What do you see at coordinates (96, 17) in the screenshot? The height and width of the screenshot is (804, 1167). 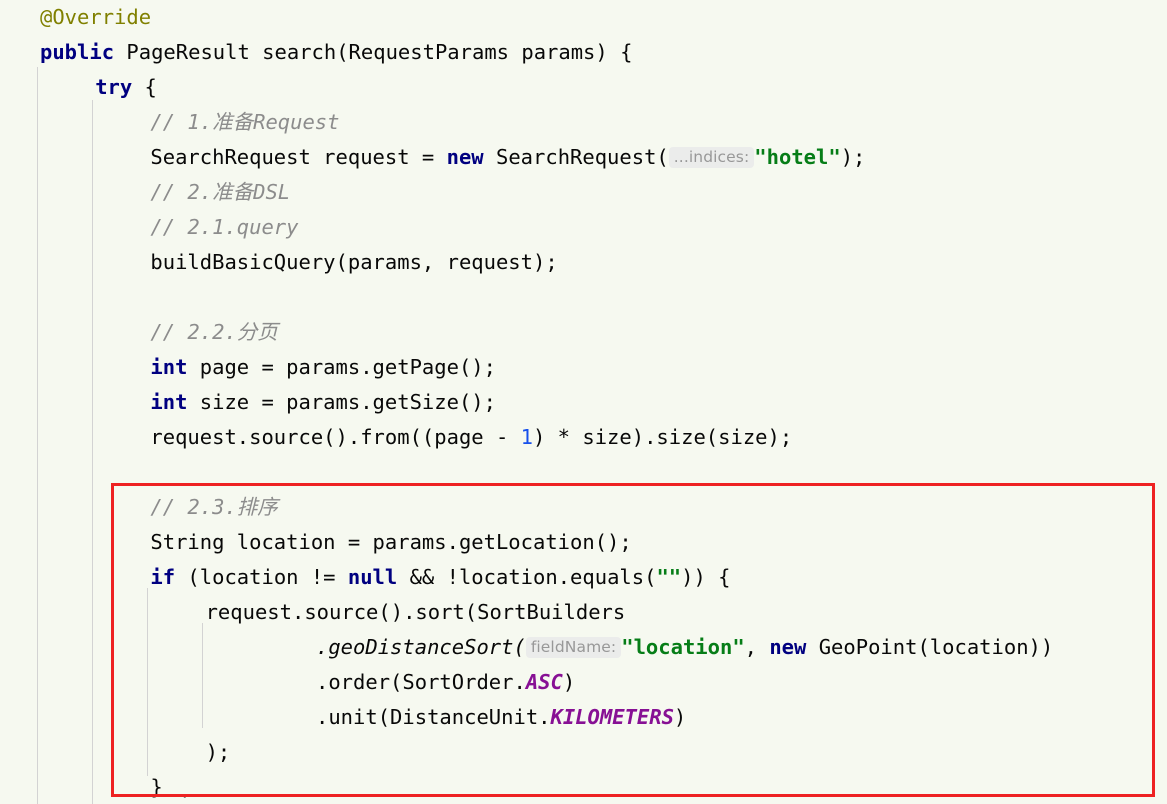 I see `code-token-anno: @Override` at bounding box center [96, 17].